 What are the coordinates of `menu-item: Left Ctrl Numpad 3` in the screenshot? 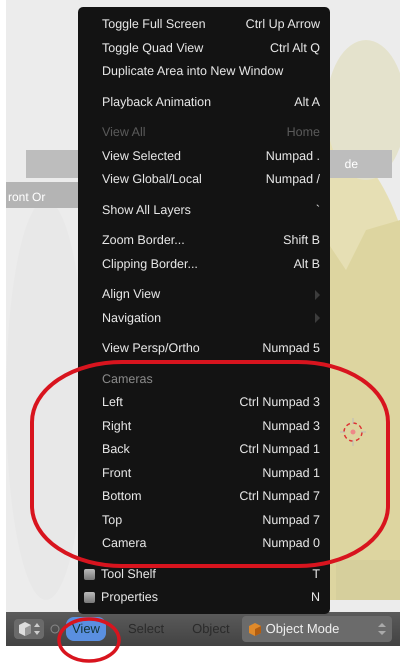 It's located at (203, 402).